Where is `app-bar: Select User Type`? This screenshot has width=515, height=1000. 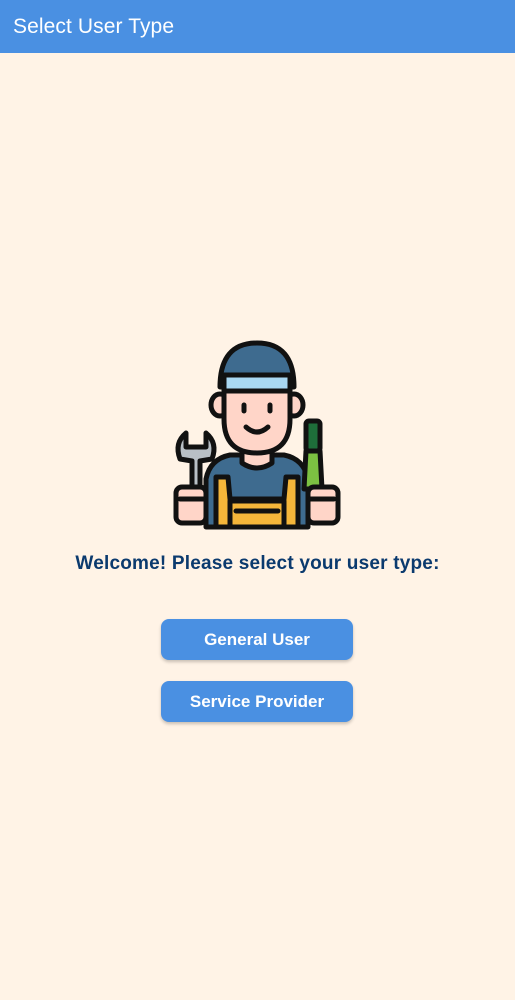 app-bar: Select User Type is located at coordinates (257, 26).